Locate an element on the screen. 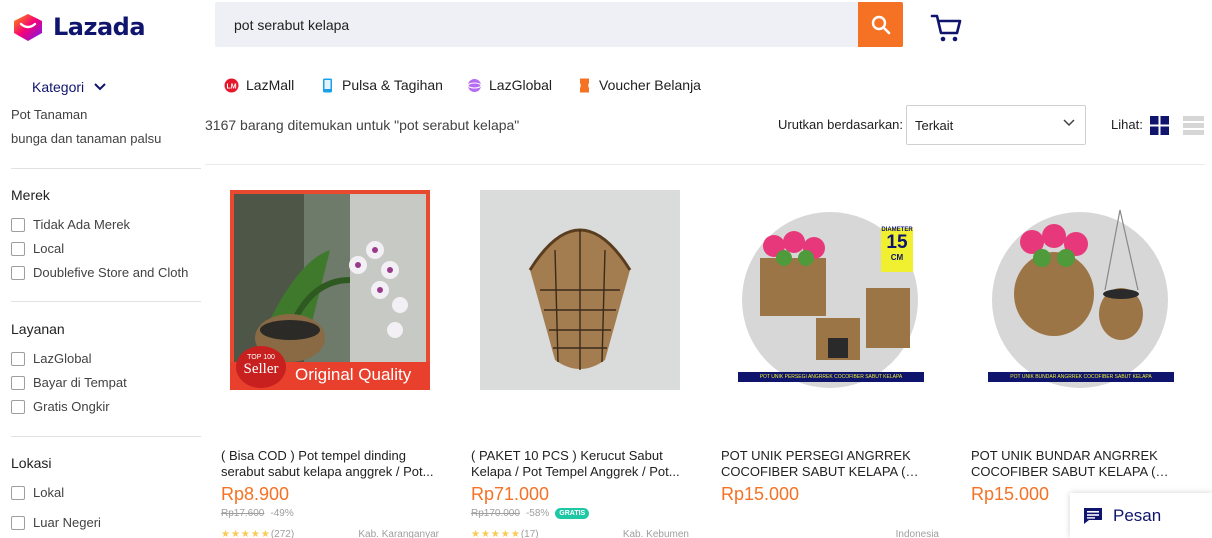 The width and height of the screenshot is (1212, 538). filter-title-service: Layanan is located at coordinates (38, 329).